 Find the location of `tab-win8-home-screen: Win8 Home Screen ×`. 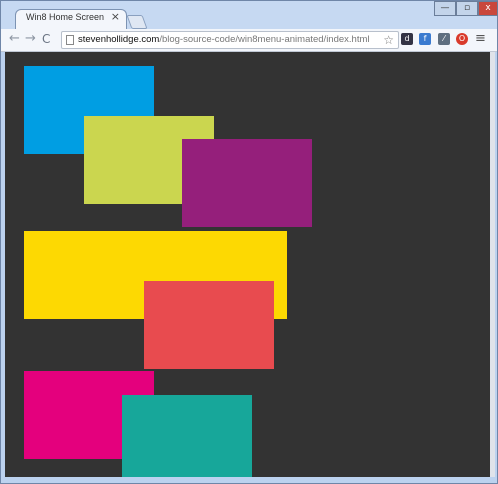

tab-win8-home-screen: Win8 Home Screen × is located at coordinates (71, 19).